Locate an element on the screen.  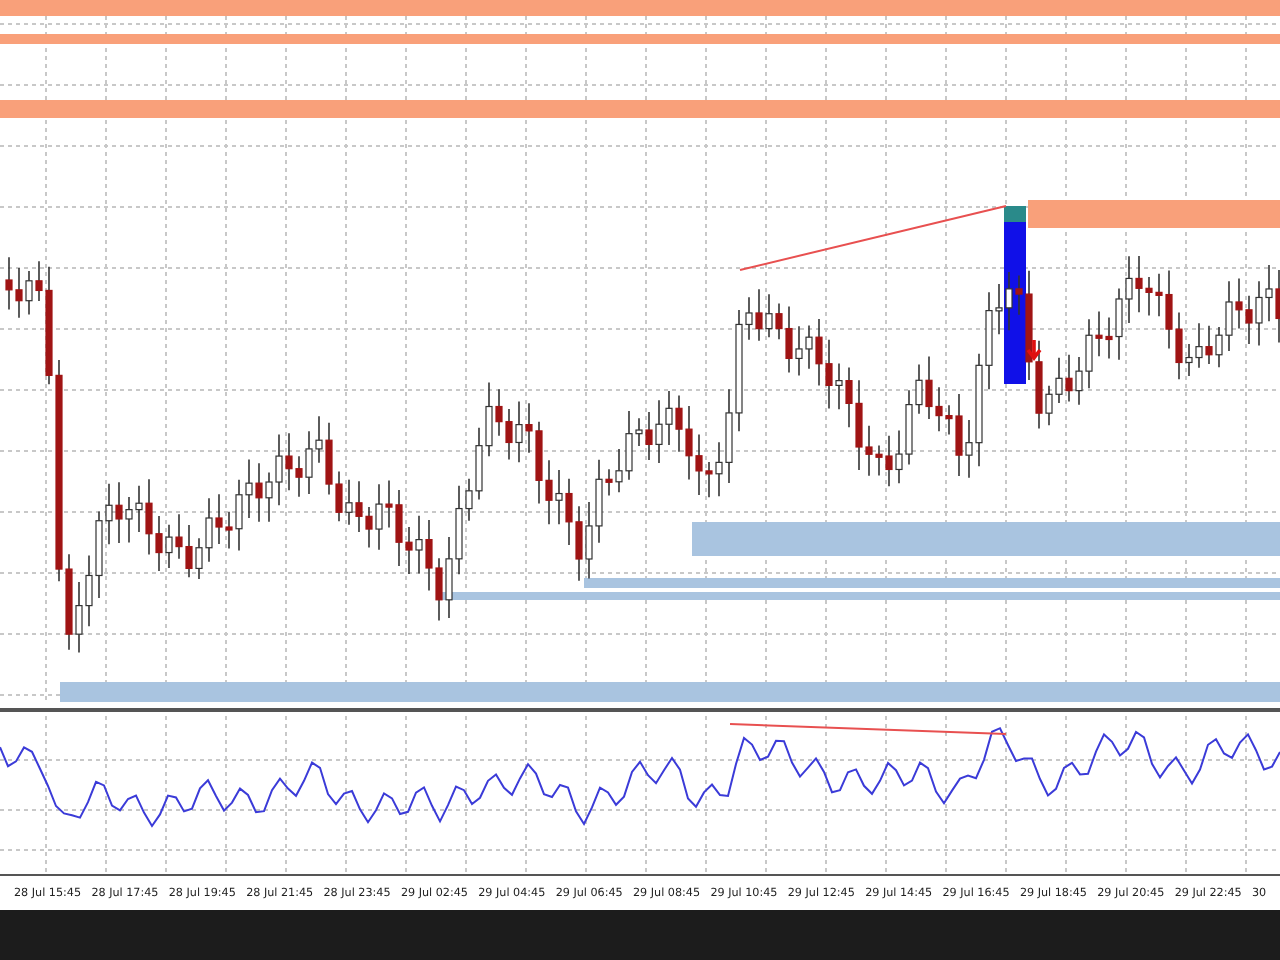
down-arrow-icon is located at coordinates (1034, 349).